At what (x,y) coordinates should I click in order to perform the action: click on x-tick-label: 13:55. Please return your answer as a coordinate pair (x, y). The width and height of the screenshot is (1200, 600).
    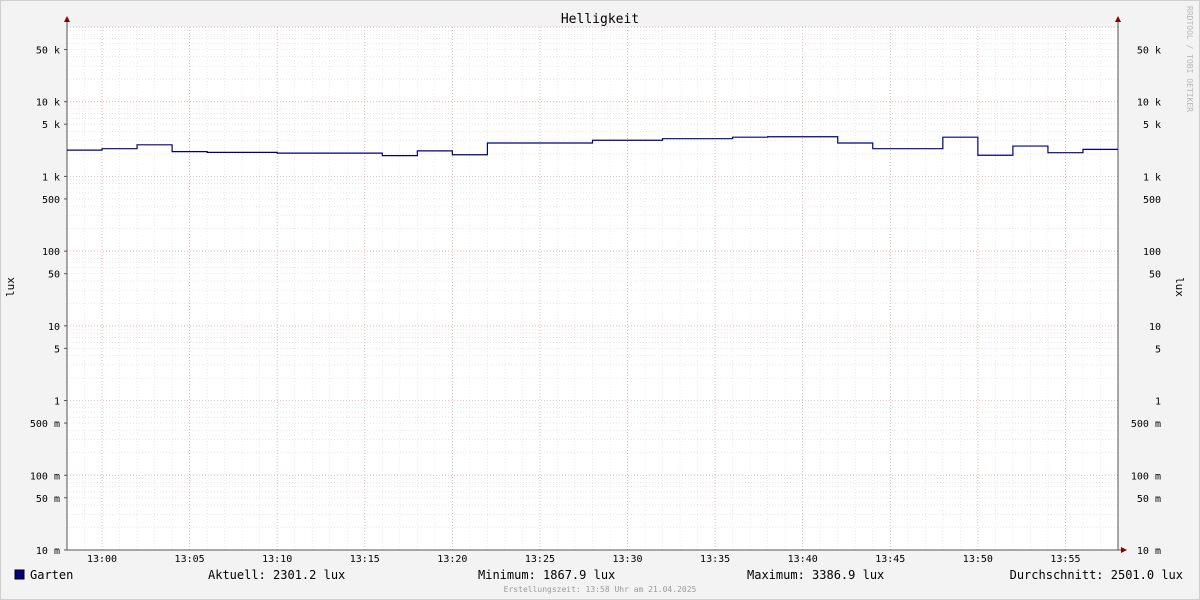
    Looking at the image, I should click on (1065, 559).